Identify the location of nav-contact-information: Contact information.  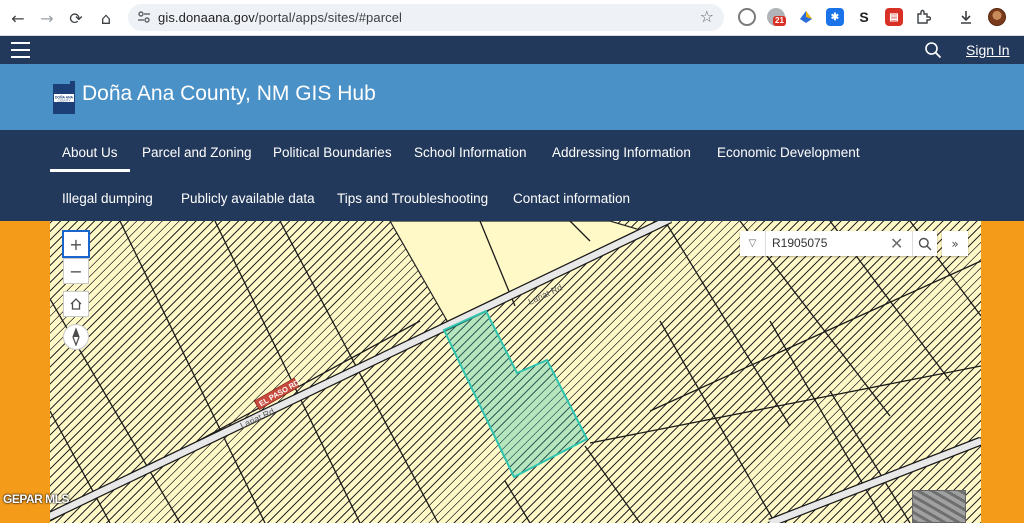
(571, 198).